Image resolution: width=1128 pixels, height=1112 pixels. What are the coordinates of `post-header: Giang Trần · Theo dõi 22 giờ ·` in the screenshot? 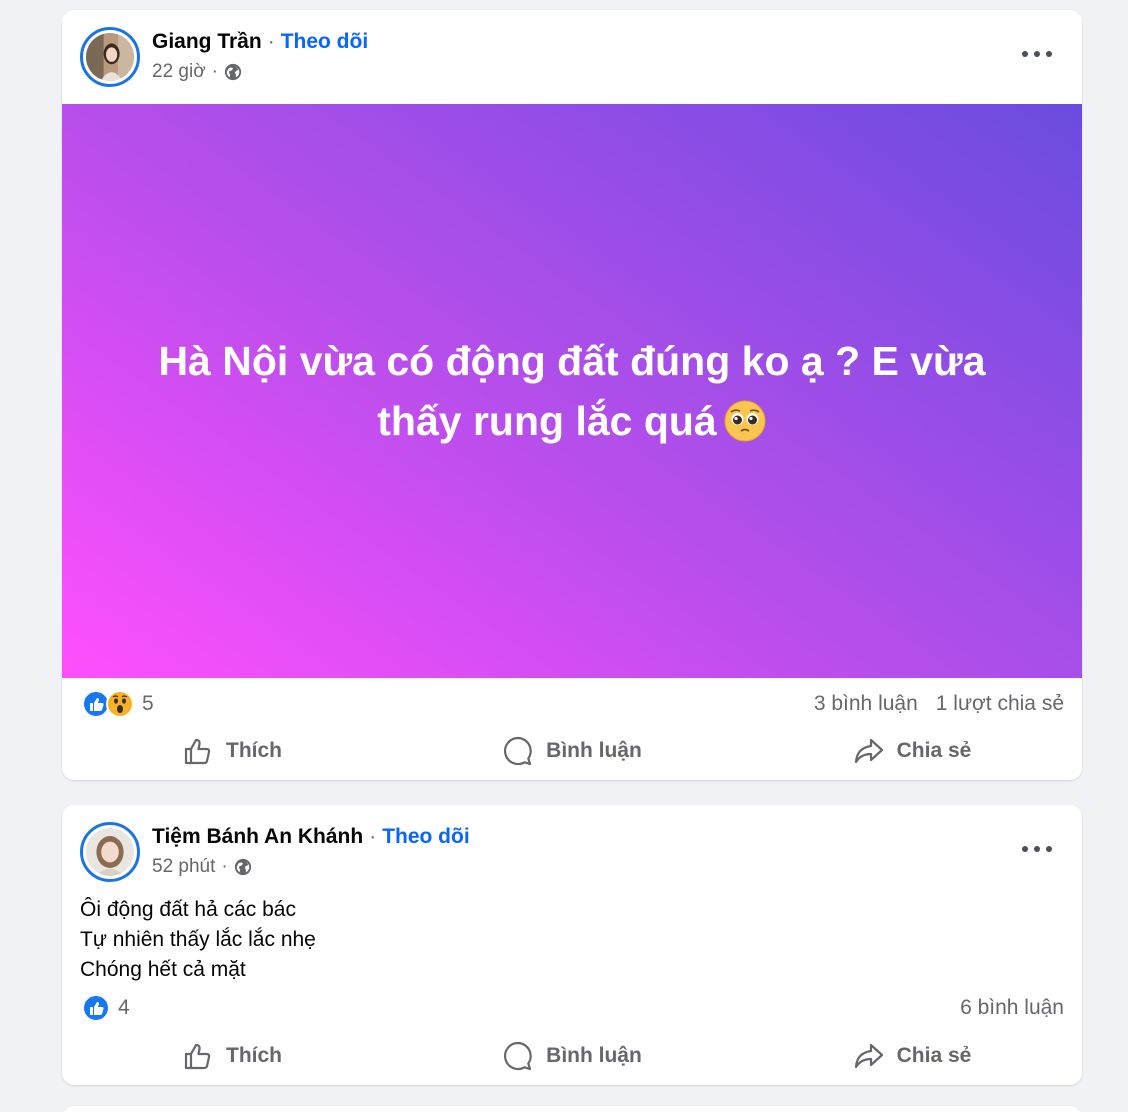 It's located at (572, 57).